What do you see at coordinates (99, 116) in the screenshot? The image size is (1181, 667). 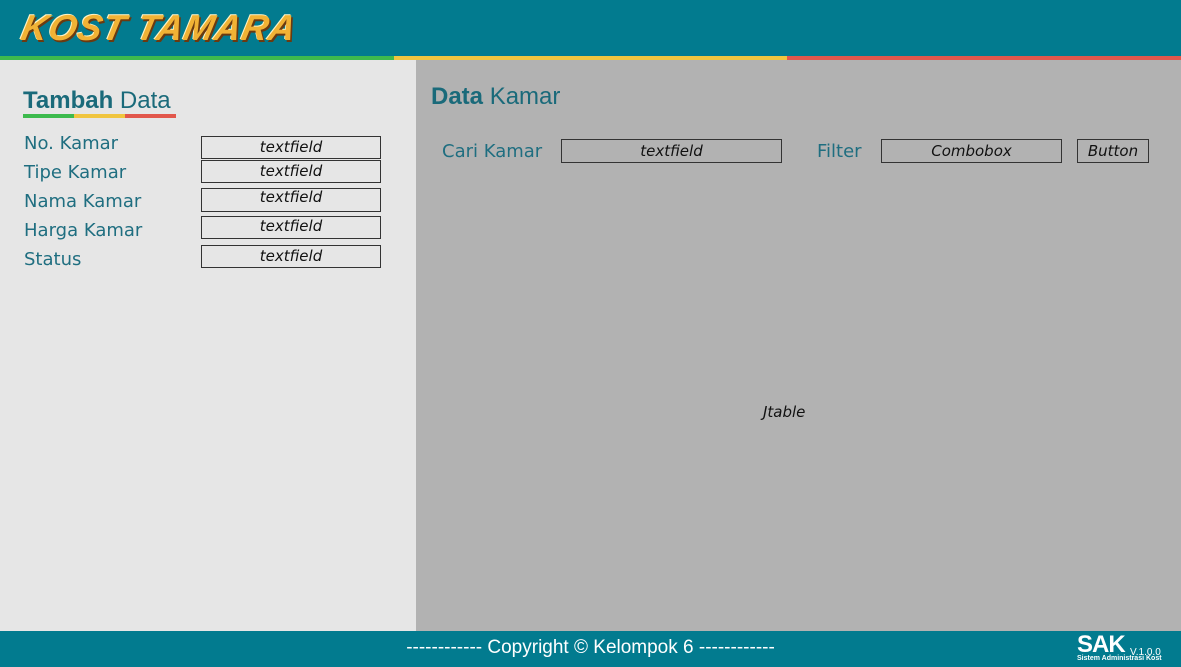 I see `title-underline-yellow` at bounding box center [99, 116].